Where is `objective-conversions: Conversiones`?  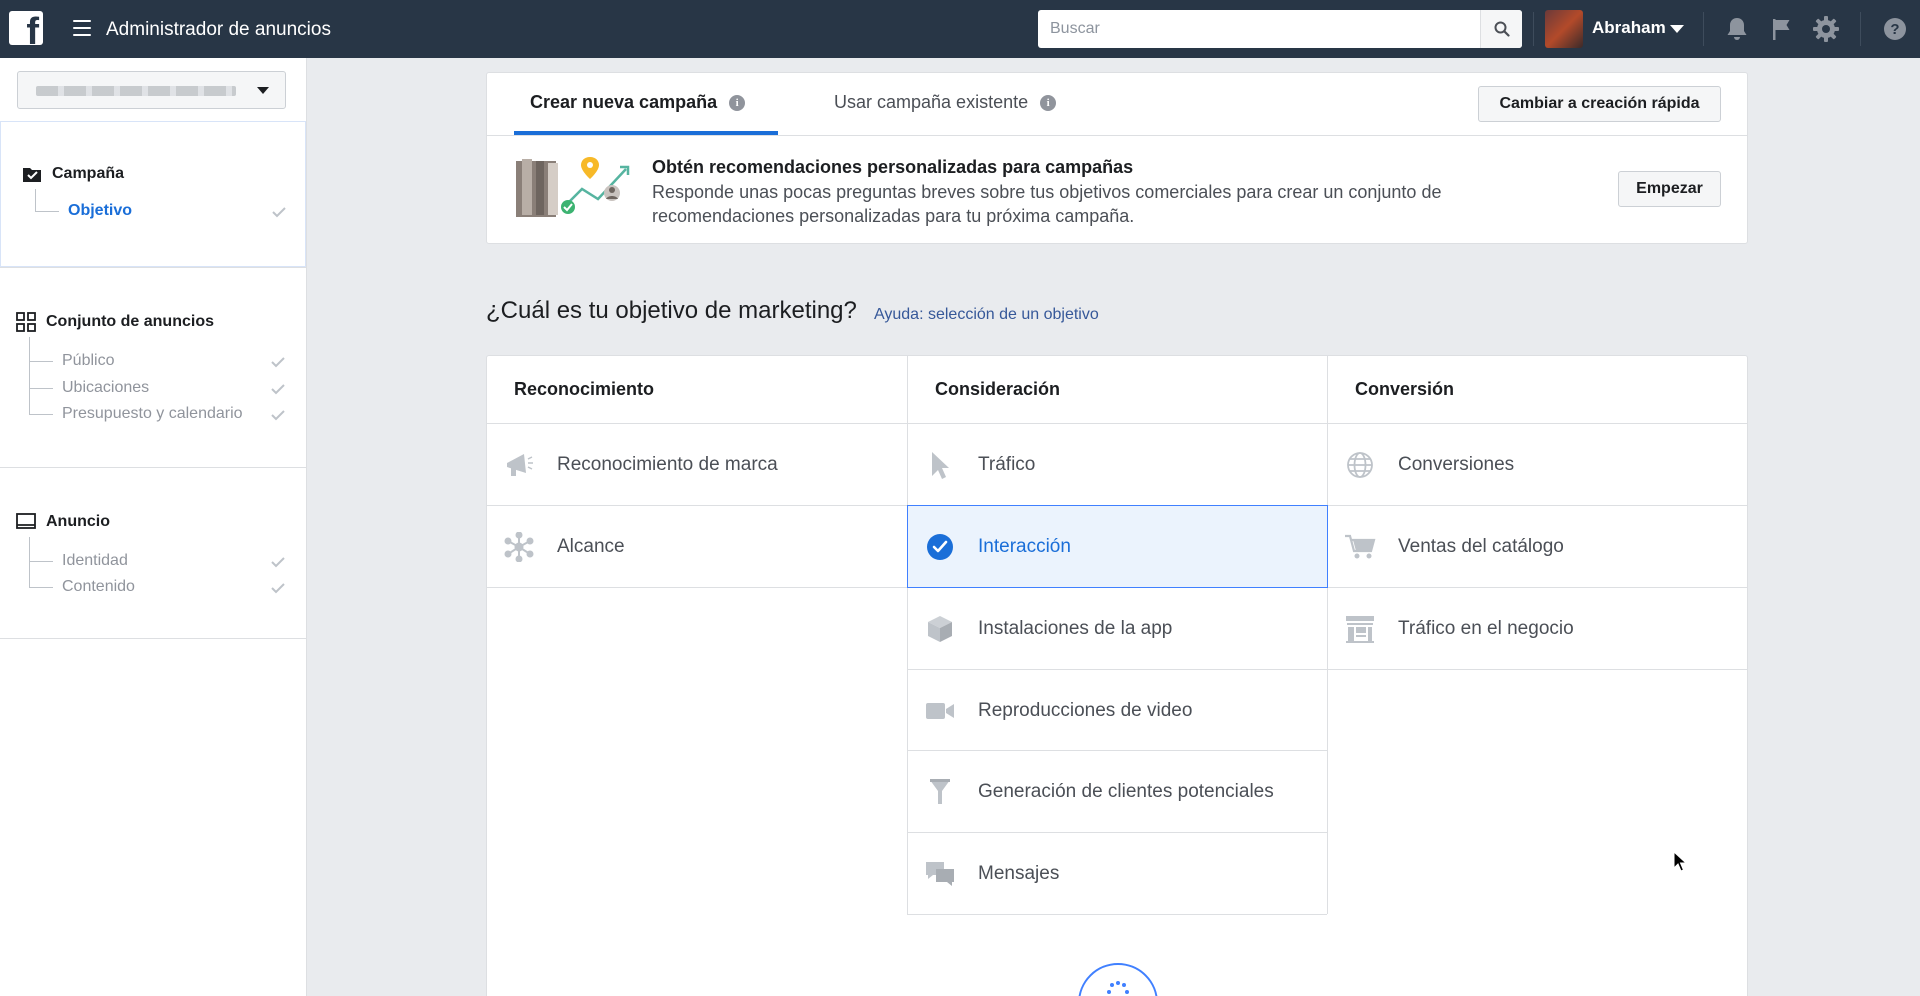
objective-conversions: Conversiones is located at coordinates (1537, 464).